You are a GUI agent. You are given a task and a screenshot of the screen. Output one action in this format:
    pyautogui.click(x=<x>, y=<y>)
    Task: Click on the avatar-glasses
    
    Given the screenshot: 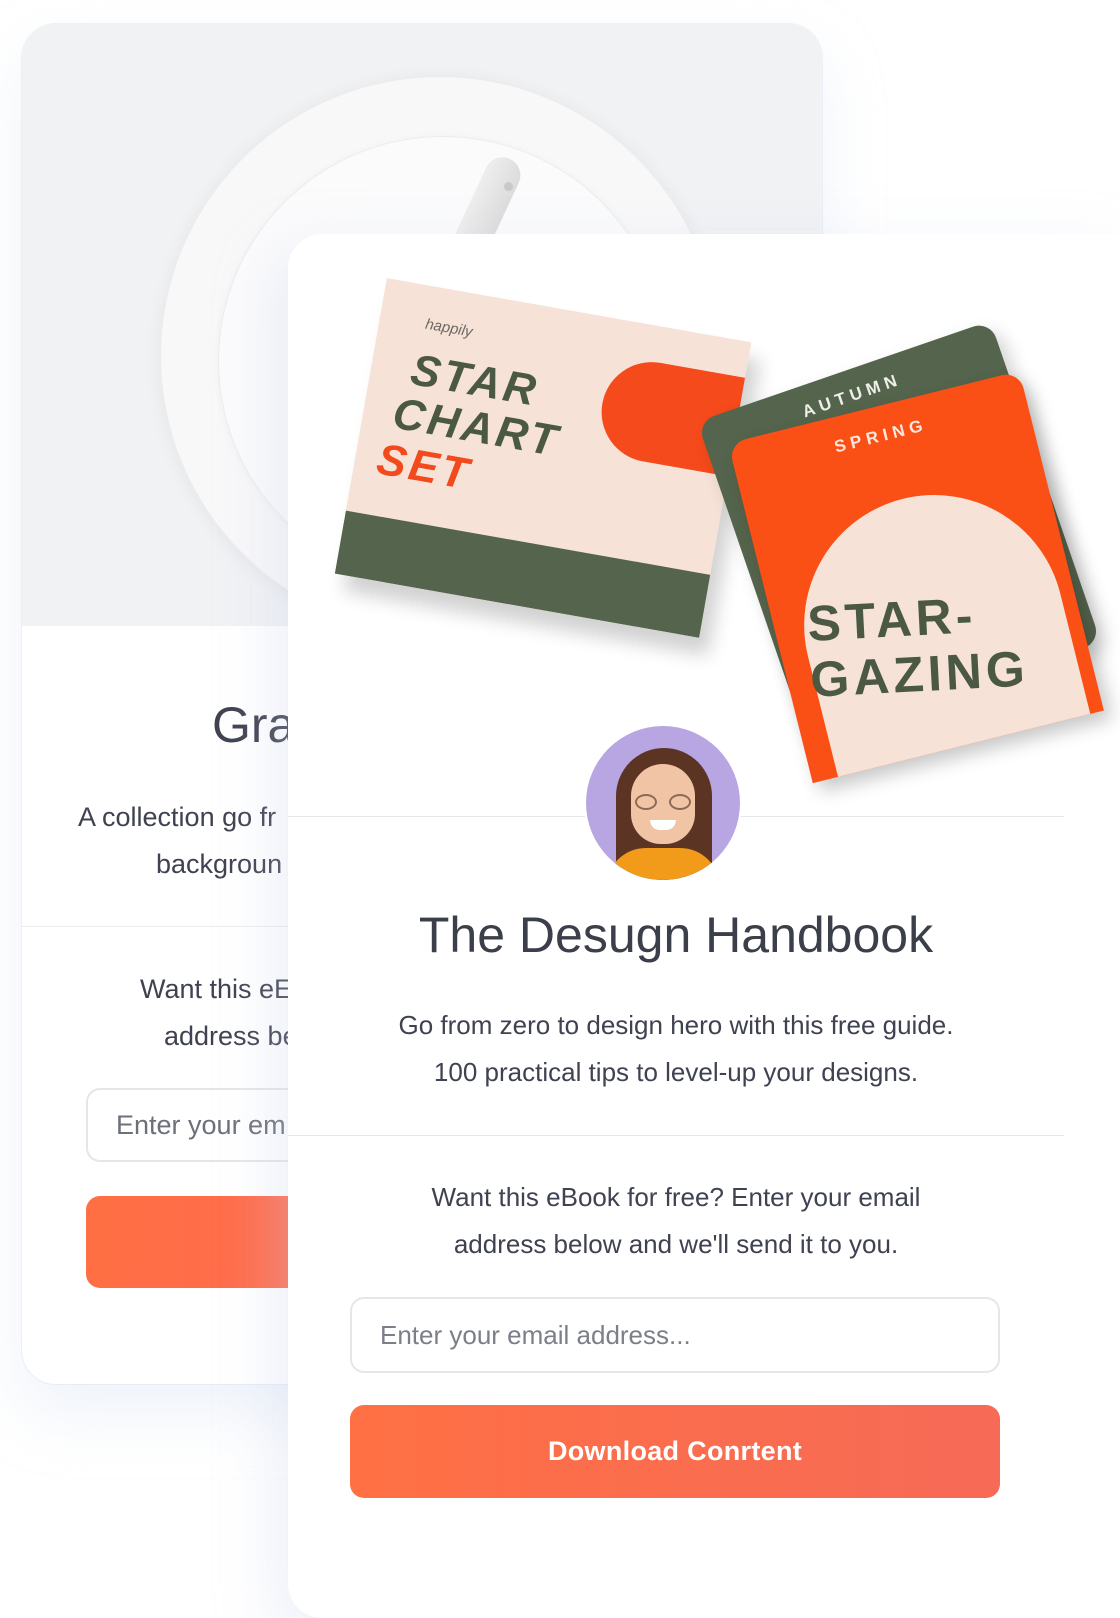 What is the action you would take?
    pyautogui.click(x=663, y=802)
    